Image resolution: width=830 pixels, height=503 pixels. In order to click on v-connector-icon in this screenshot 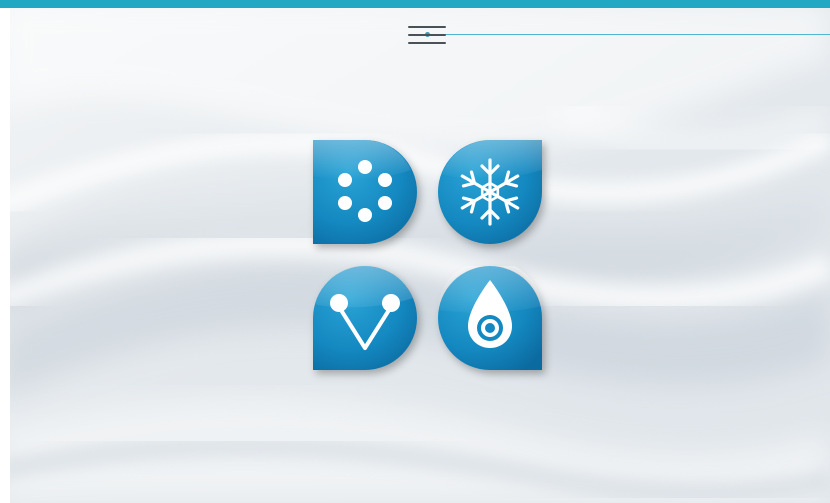, I will do `click(365, 318)`.